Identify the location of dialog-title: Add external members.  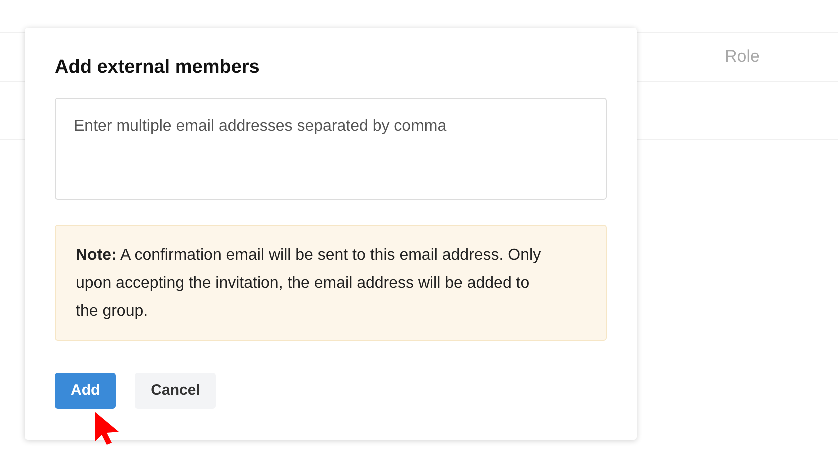
(158, 68).